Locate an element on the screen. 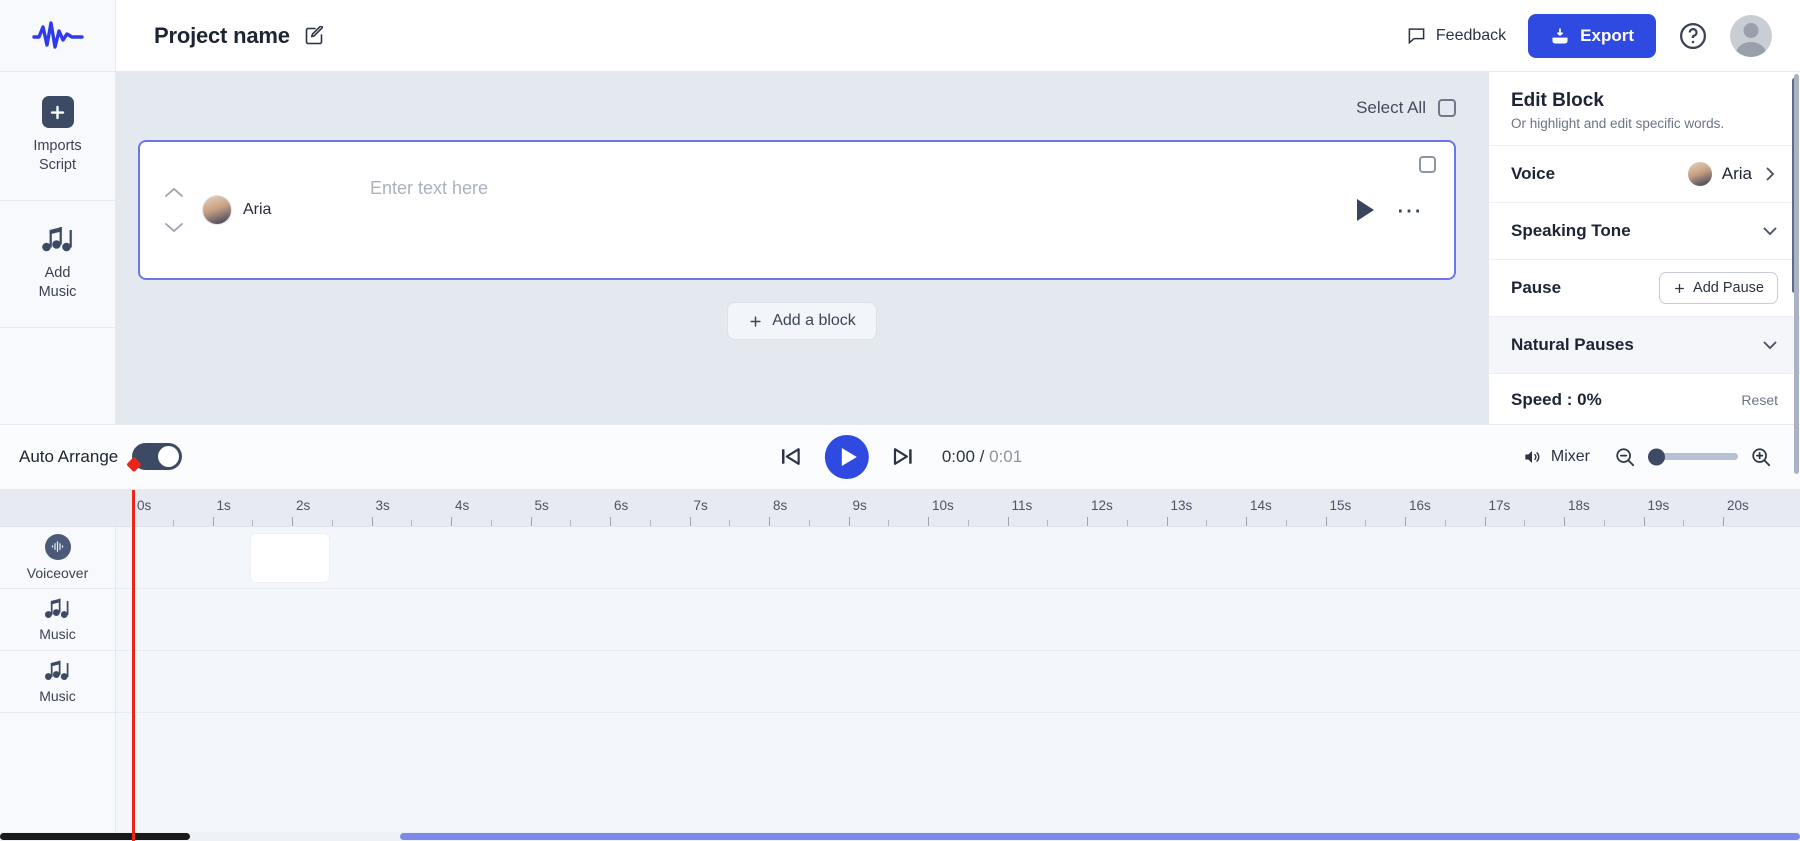 The image size is (1800, 841). play-button is located at coordinates (846, 456).